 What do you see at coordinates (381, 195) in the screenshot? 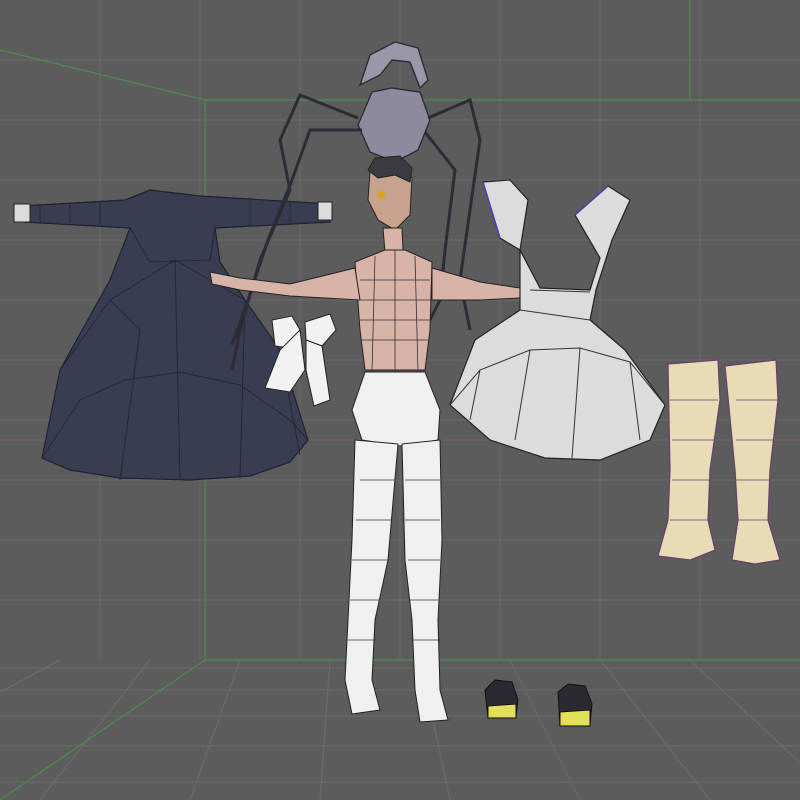
I see `figure-eye` at bounding box center [381, 195].